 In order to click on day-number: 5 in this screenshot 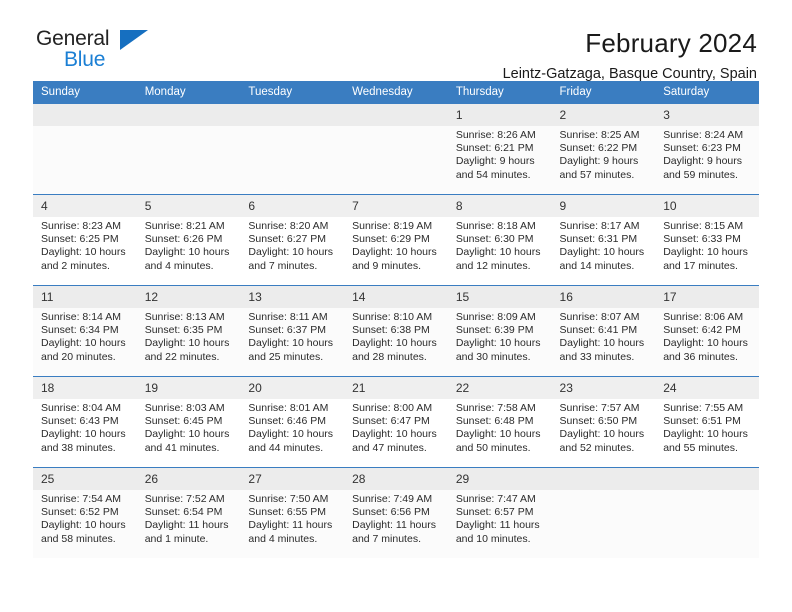, I will do `click(188, 206)`.